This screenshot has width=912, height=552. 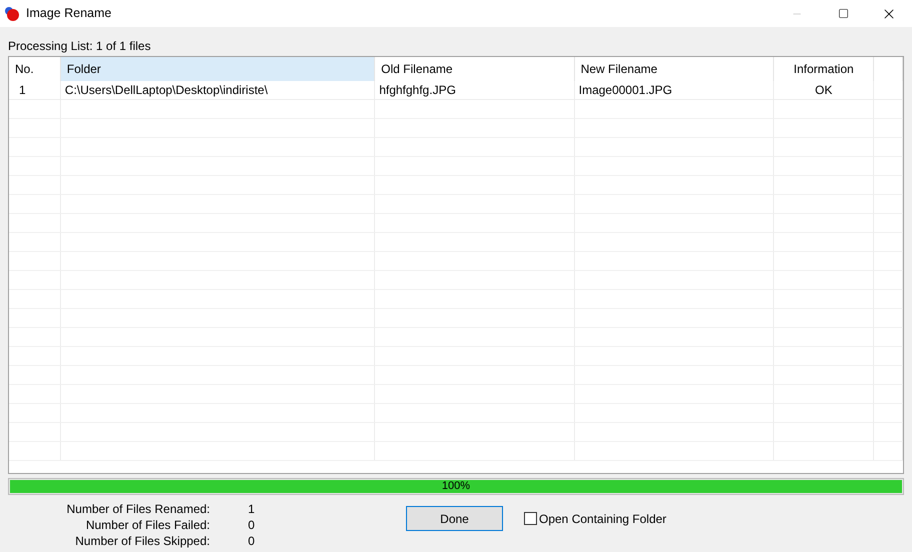 I want to click on window-title: Image Rename, so click(x=69, y=13).